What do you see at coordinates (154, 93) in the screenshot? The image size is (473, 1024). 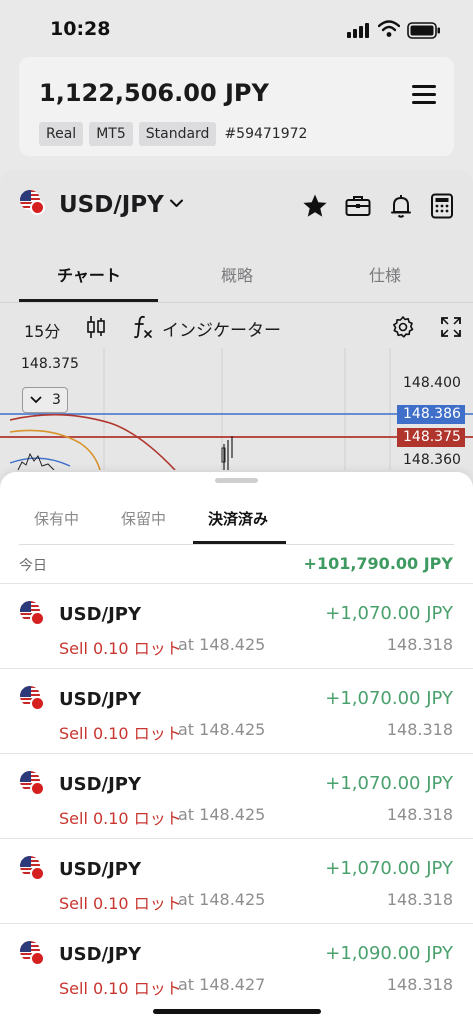 I see `account-balance: 1,122,506.00 JPY` at bounding box center [154, 93].